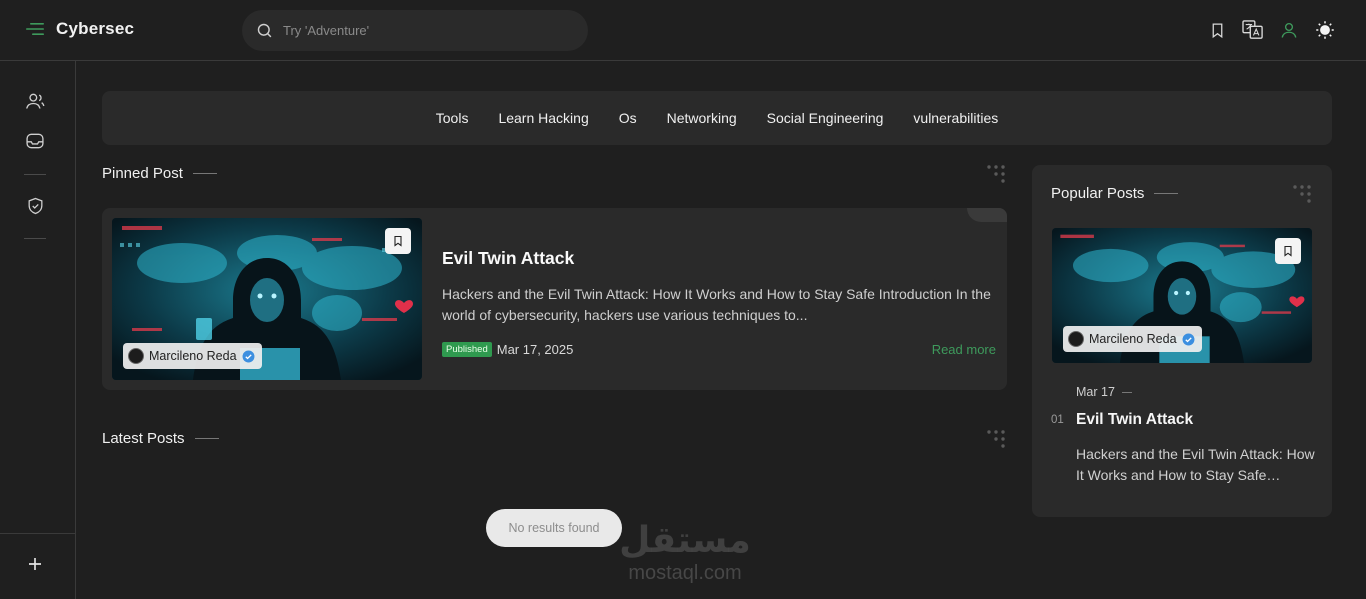 The height and width of the screenshot is (599, 1366). Describe the element at coordinates (1134, 420) in the screenshot. I see `popular-post-title: Evil Twin Attack` at that location.